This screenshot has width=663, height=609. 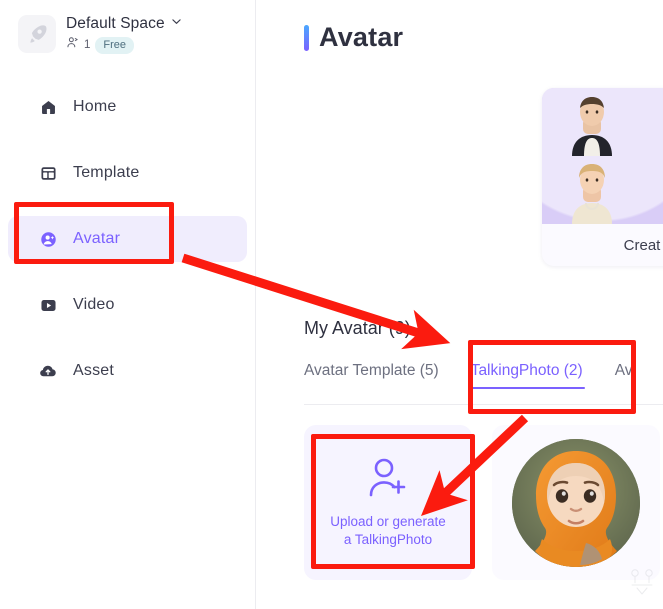 What do you see at coordinates (127, 107) in the screenshot?
I see `sidebar-item-home: Home` at bounding box center [127, 107].